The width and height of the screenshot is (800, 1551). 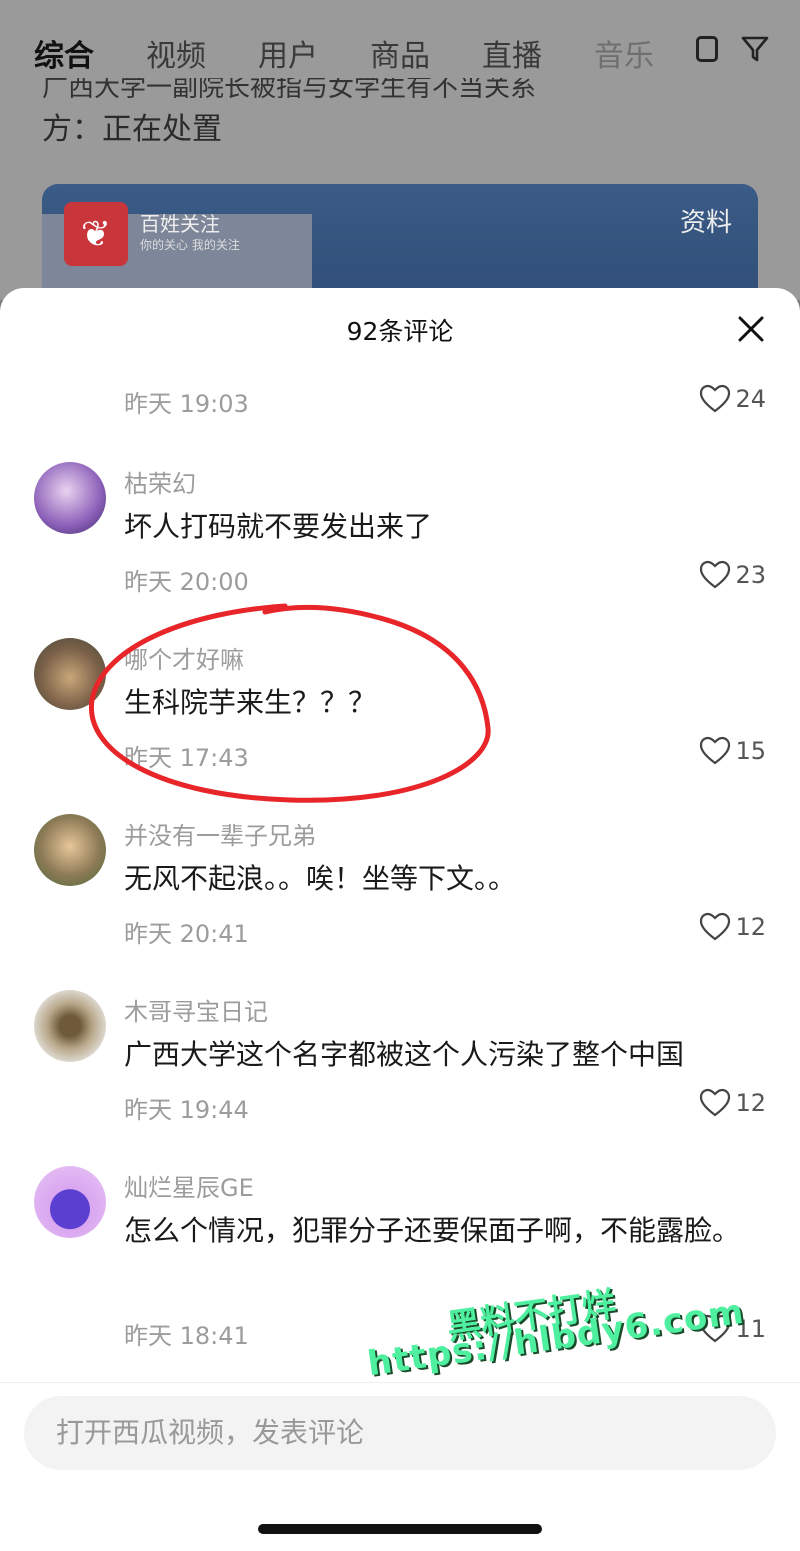 What do you see at coordinates (186, 582) in the screenshot?
I see `comment-timestamp: 昨天 20:00` at bounding box center [186, 582].